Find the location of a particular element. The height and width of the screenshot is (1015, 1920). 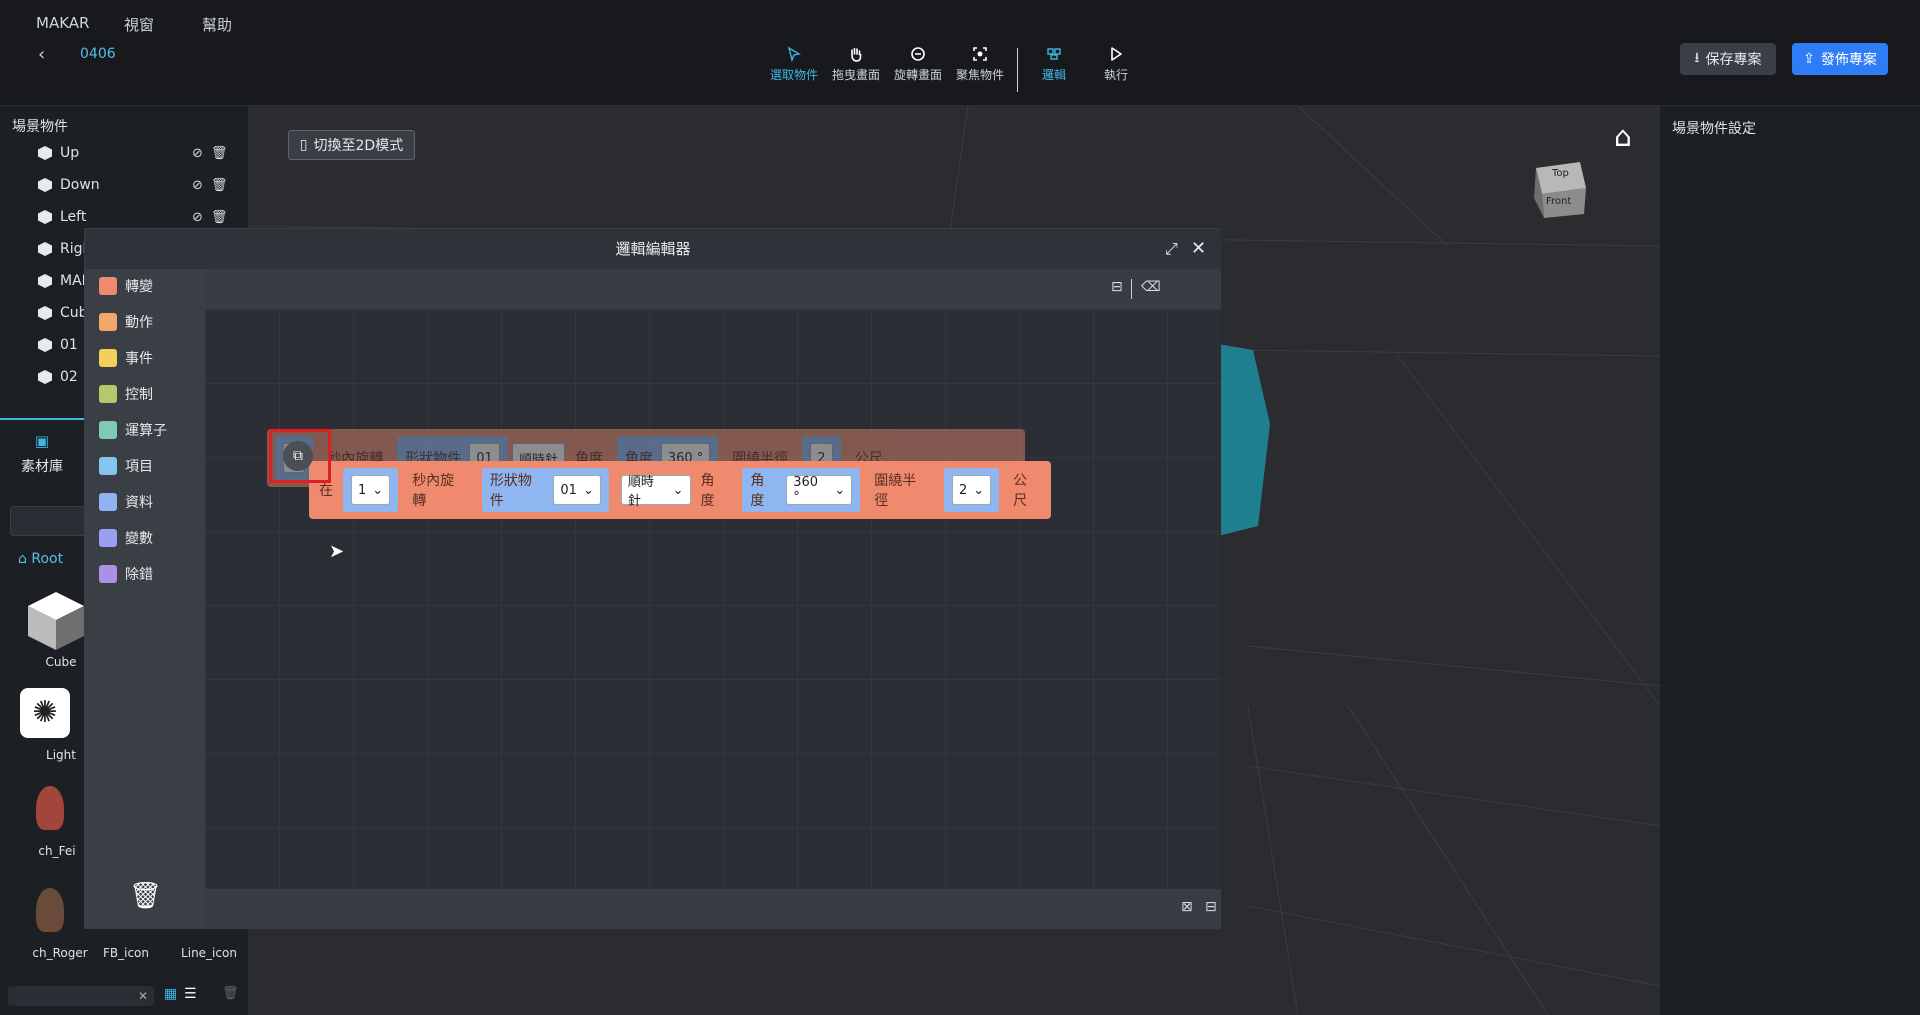

rotate-text: 秒內旋轉 is located at coordinates (433, 491).